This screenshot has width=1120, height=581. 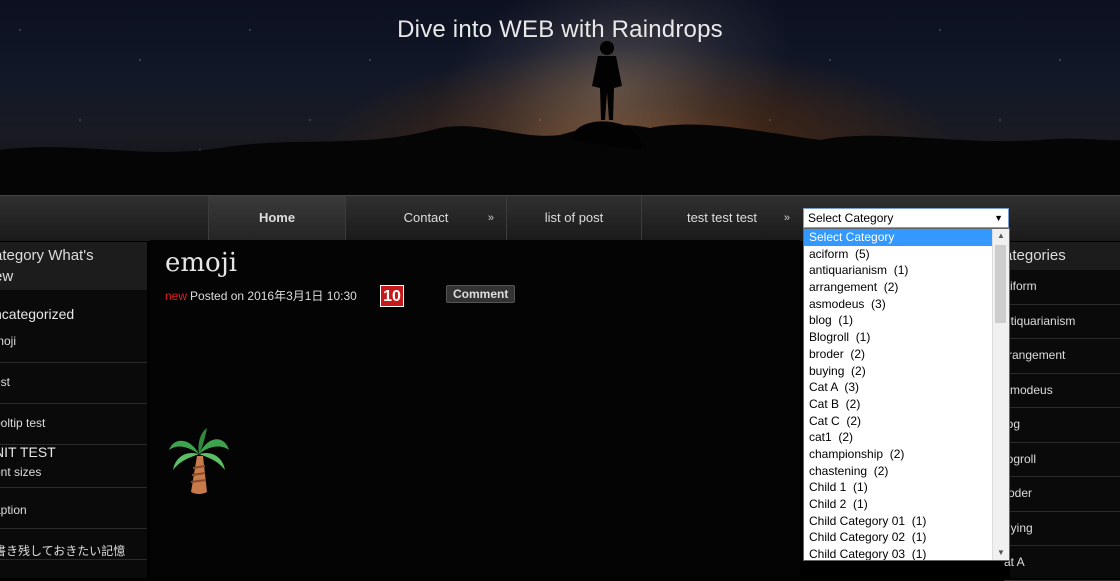 I want to click on category-item: smodeus, so click(x=1062, y=391).